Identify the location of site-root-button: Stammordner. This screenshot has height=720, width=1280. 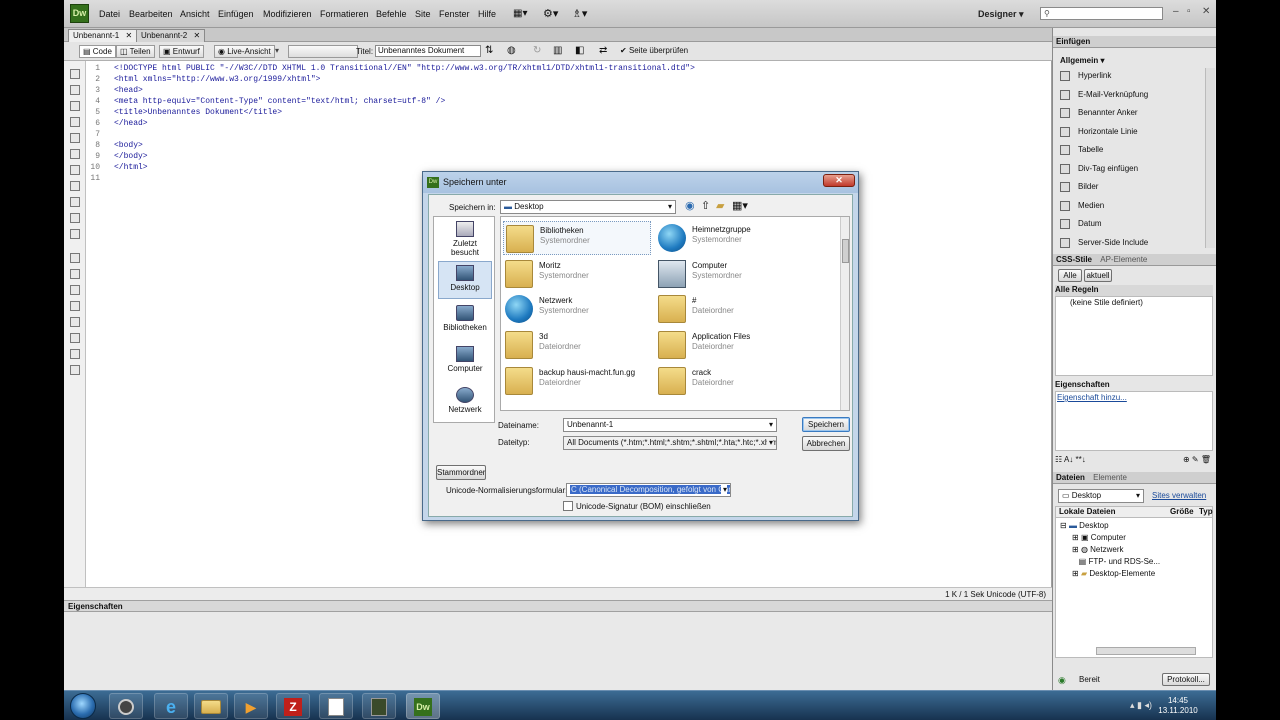
(461, 472).